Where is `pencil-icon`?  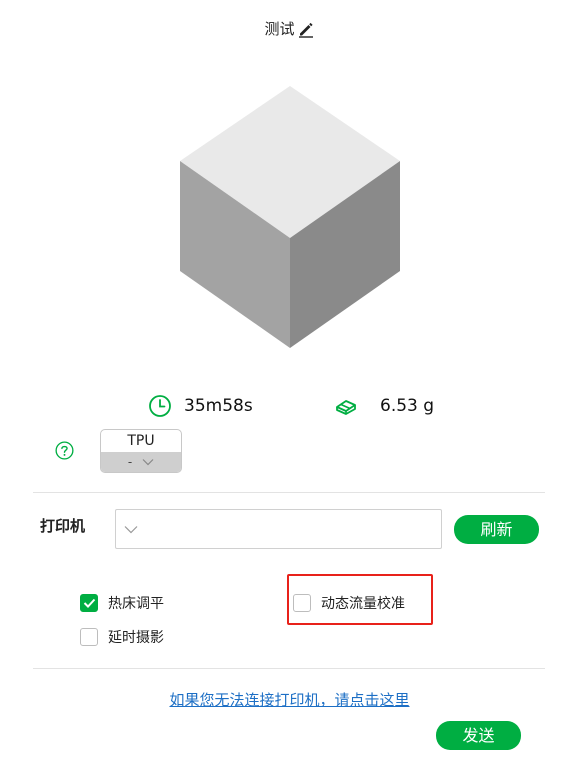
pencil-icon is located at coordinates (306, 29).